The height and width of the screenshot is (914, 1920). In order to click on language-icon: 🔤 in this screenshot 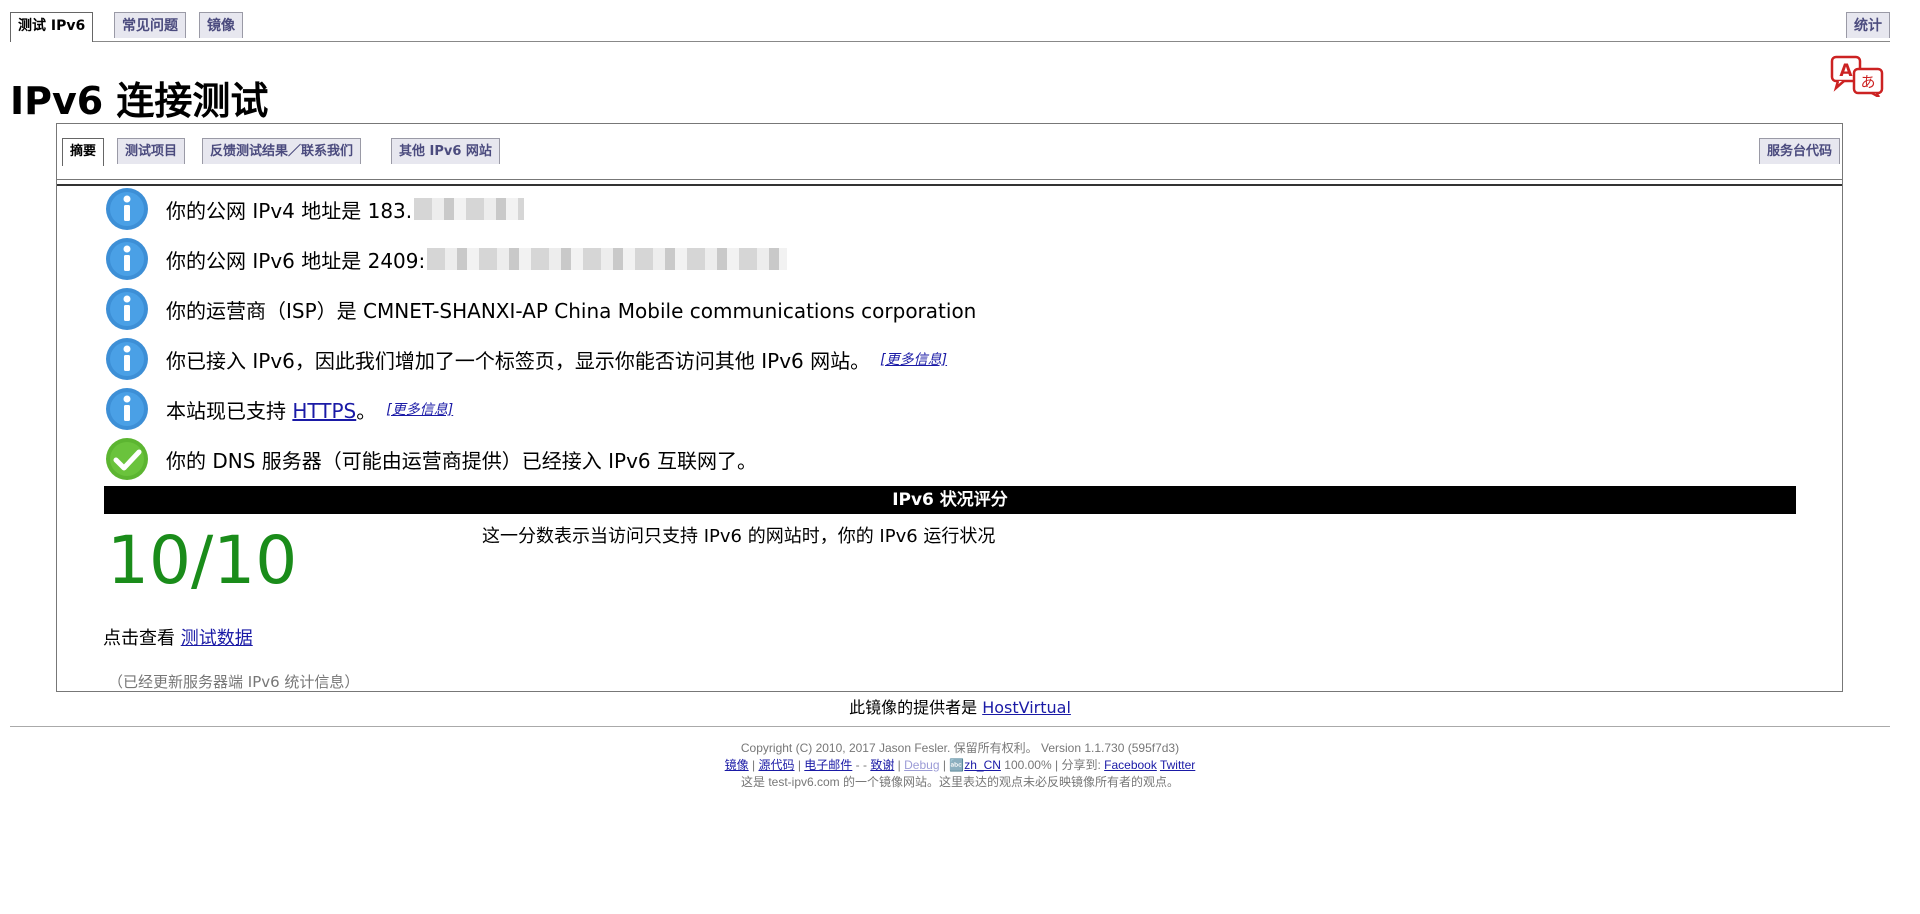, I will do `click(957, 765)`.